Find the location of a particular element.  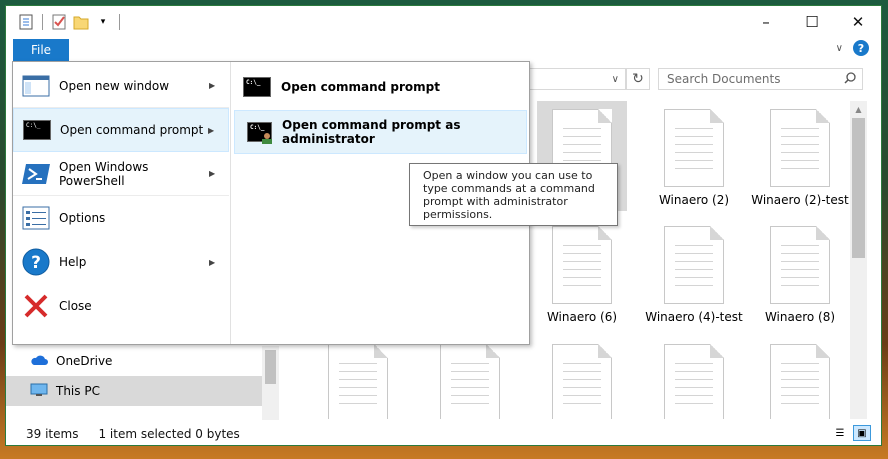

status-bar: 39 items 1 item selected 0 bytes is located at coordinates (443, 434).